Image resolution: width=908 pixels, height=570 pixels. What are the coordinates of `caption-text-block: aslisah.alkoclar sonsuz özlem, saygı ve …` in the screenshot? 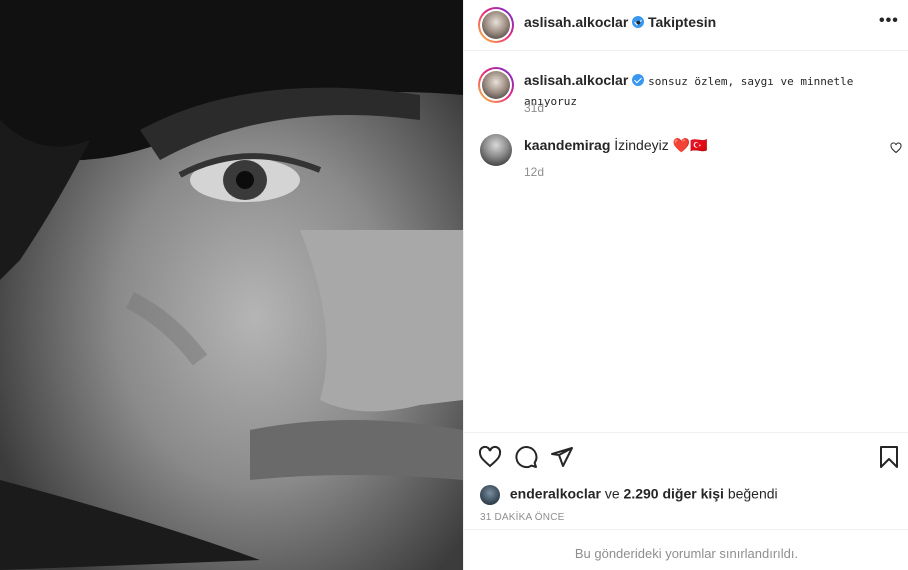 It's located at (716, 91).